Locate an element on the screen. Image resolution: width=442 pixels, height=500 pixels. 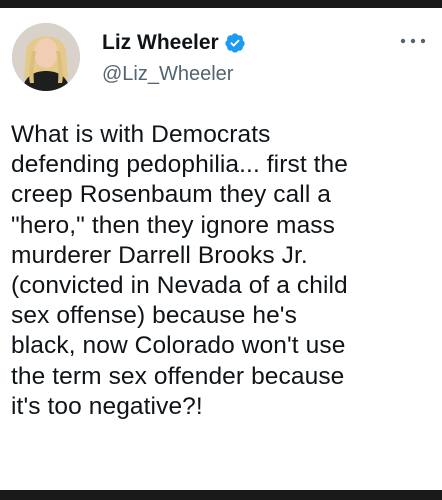
verified-badge-icon is located at coordinates (235, 43).